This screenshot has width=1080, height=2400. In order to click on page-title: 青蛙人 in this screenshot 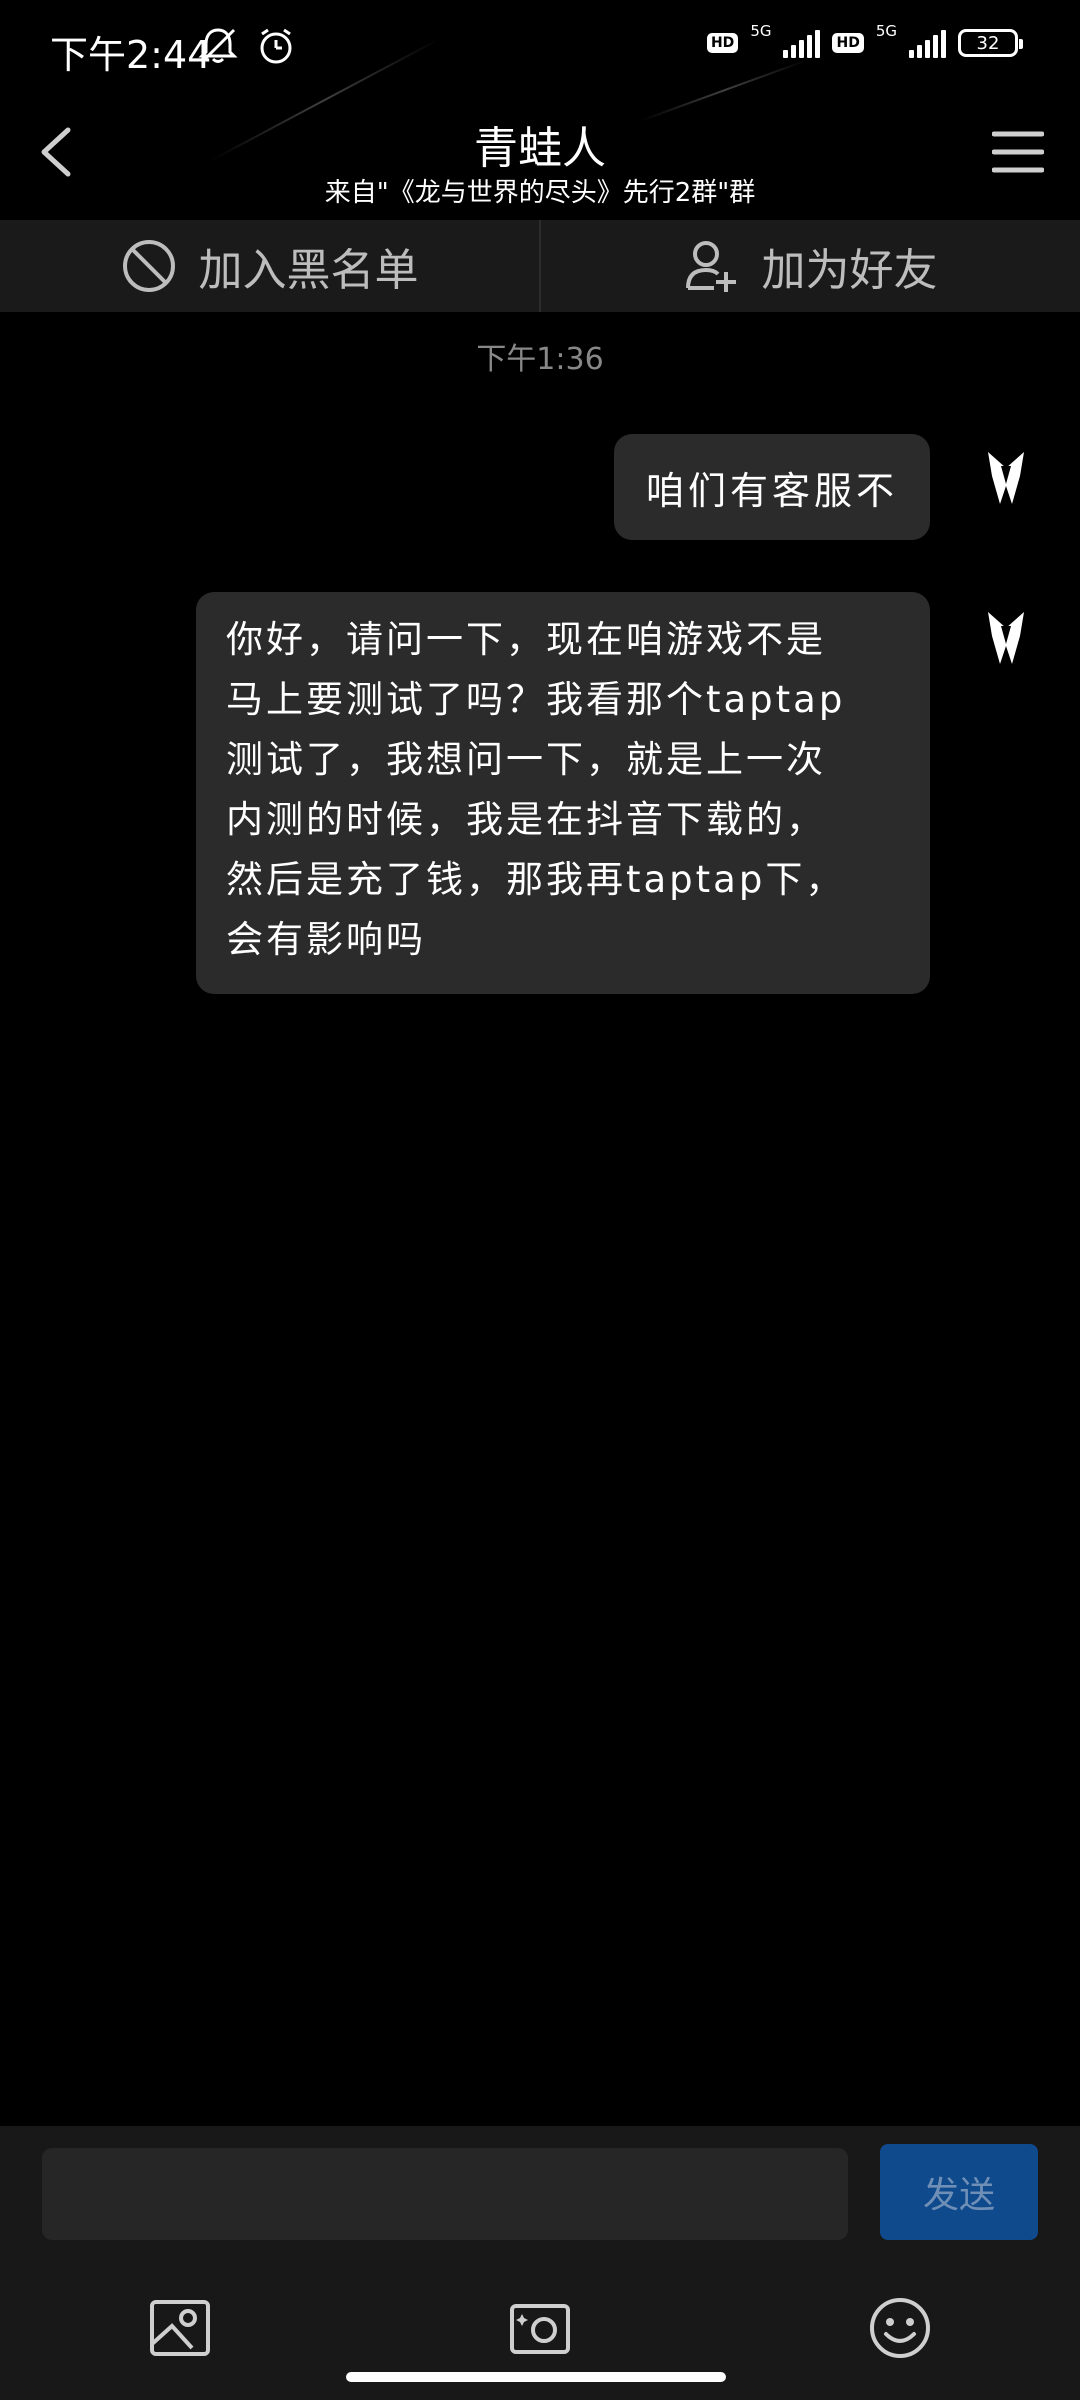, I will do `click(540, 148)`.